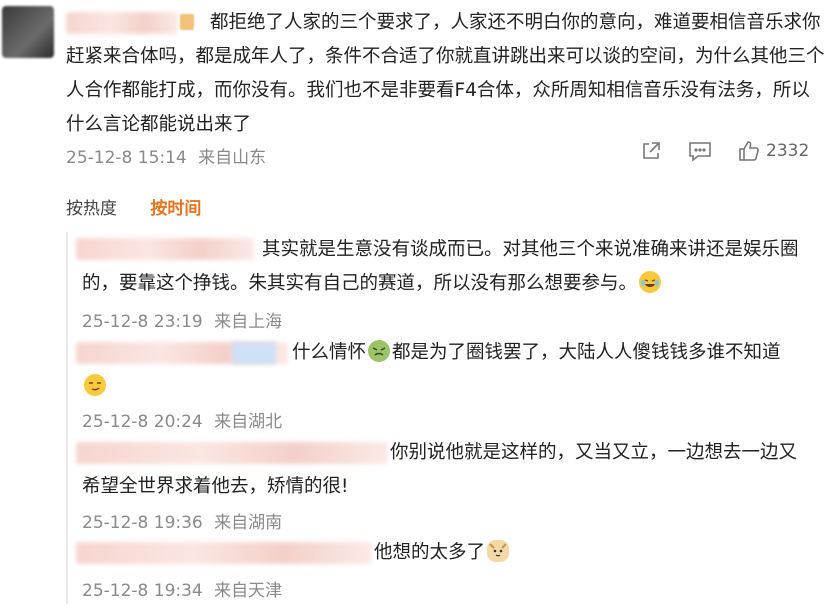 This screenshot has height=604, width=840. Describe the element at coordinates (788, 151) in the screenshot. I see `like-count: 2332` at that location.